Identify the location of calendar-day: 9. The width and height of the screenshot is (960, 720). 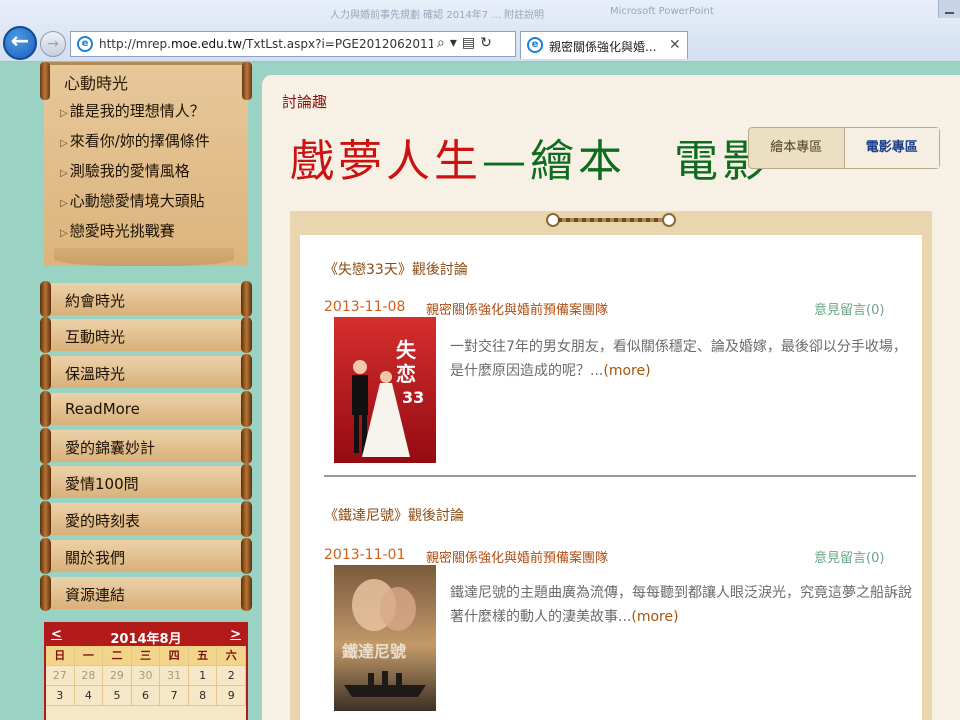
(232, 696).